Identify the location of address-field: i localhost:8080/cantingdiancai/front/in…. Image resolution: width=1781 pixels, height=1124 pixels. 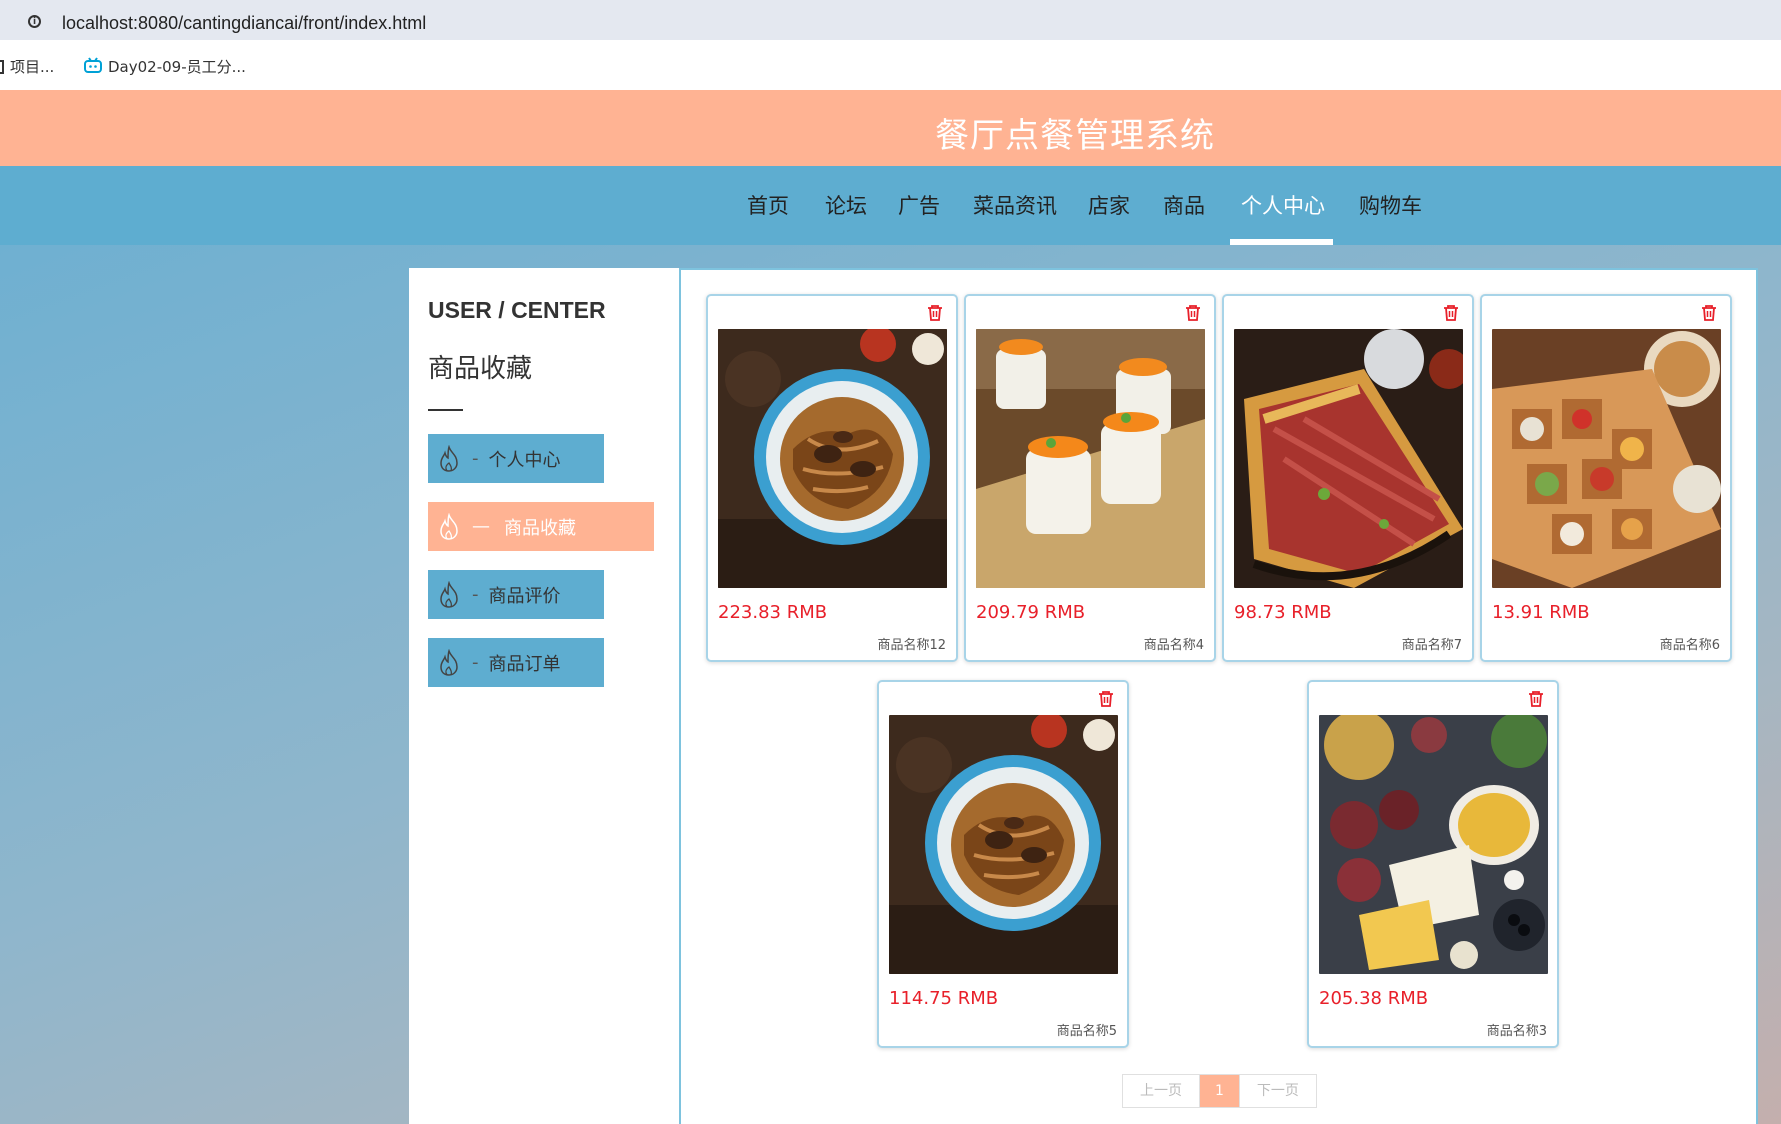
(893, 20).